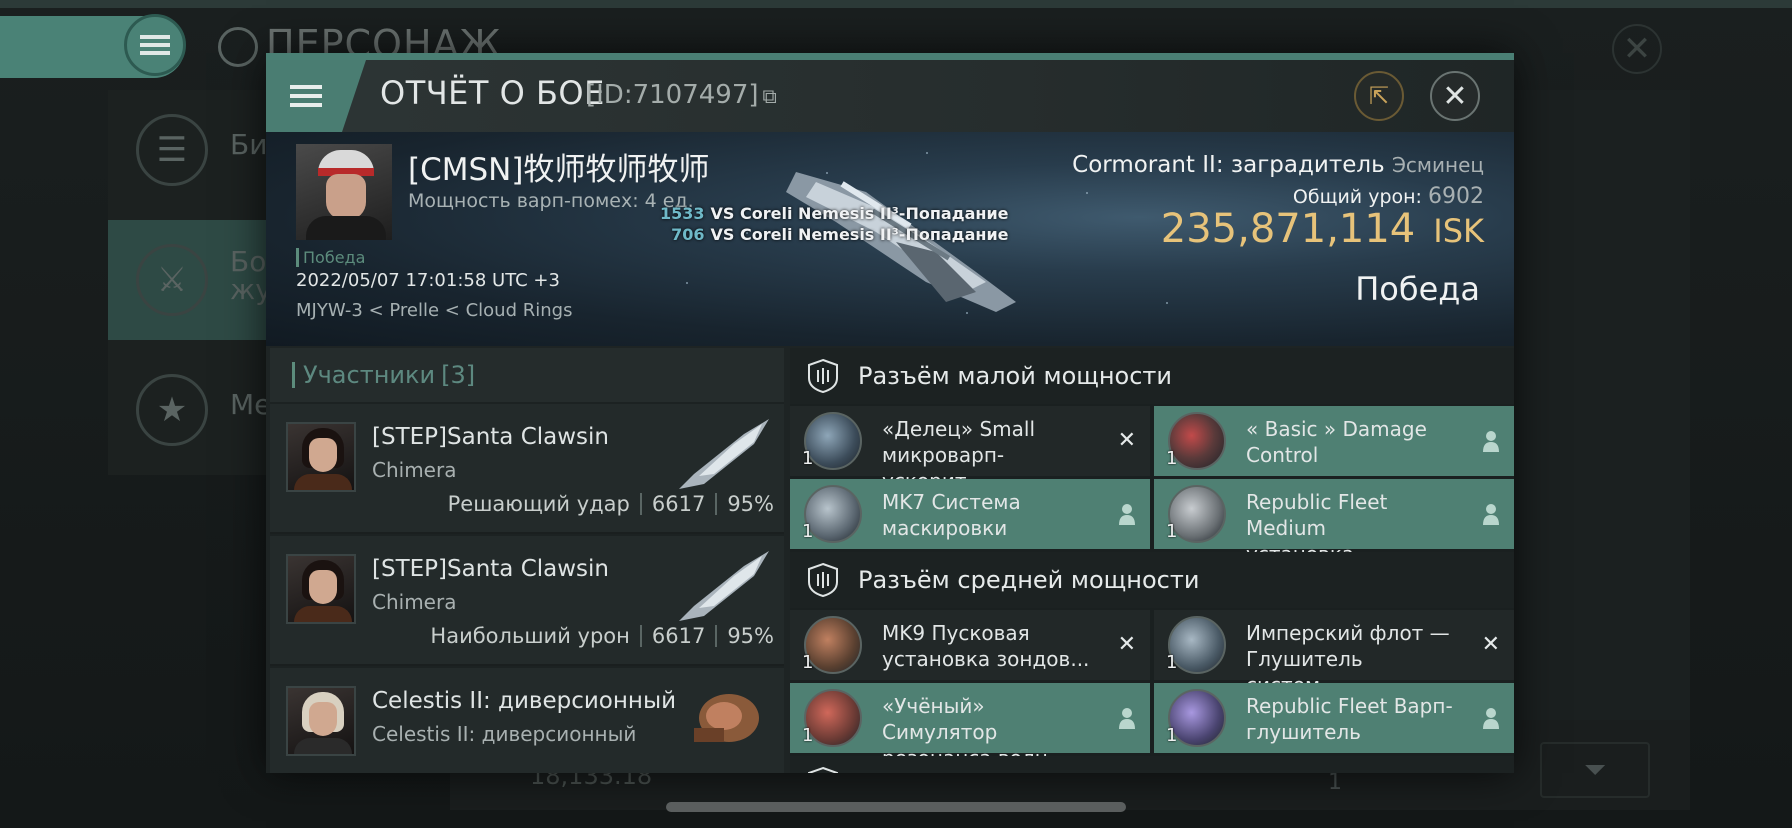 The width and height of the screenshot is (1792, 828). I want to click on hit-value: 706, so click(688, 234).